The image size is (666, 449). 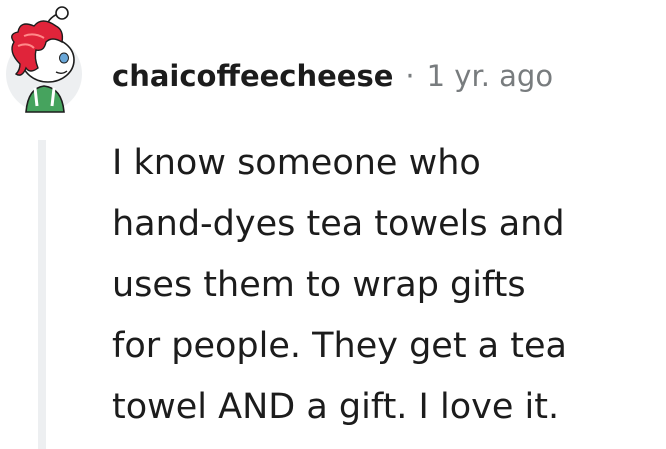 I want to click on comment-header: chaicoffeecheese · 1 yr. ago, so click(x=332, y=76).